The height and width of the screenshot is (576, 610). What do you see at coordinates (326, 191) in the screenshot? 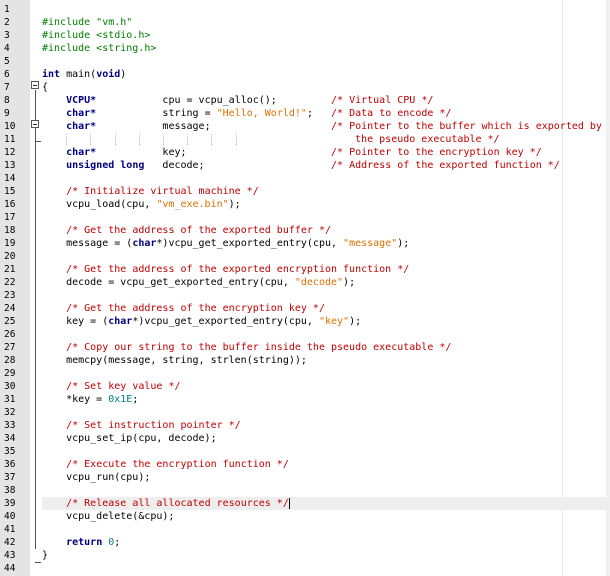
I see `code-line: /* Initialize virtual machine */` at bounding box center [326, 191].